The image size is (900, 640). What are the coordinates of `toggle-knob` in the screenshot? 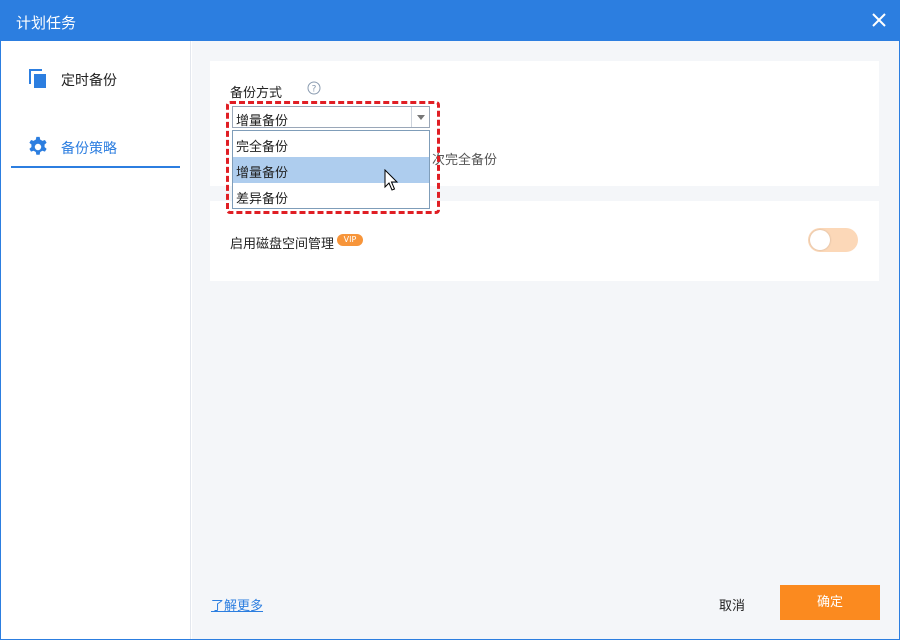 It's located at (820, 240).